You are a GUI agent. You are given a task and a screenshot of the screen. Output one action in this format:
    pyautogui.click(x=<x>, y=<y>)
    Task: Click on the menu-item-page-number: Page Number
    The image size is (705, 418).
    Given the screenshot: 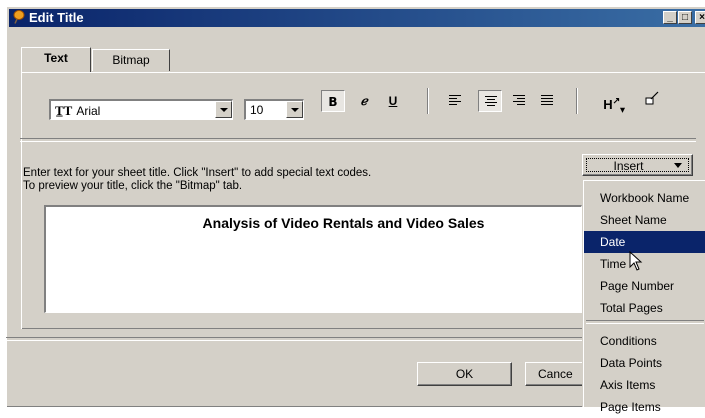 What is the action you would take?
    pyautogui.click(x=644, y=286)
    